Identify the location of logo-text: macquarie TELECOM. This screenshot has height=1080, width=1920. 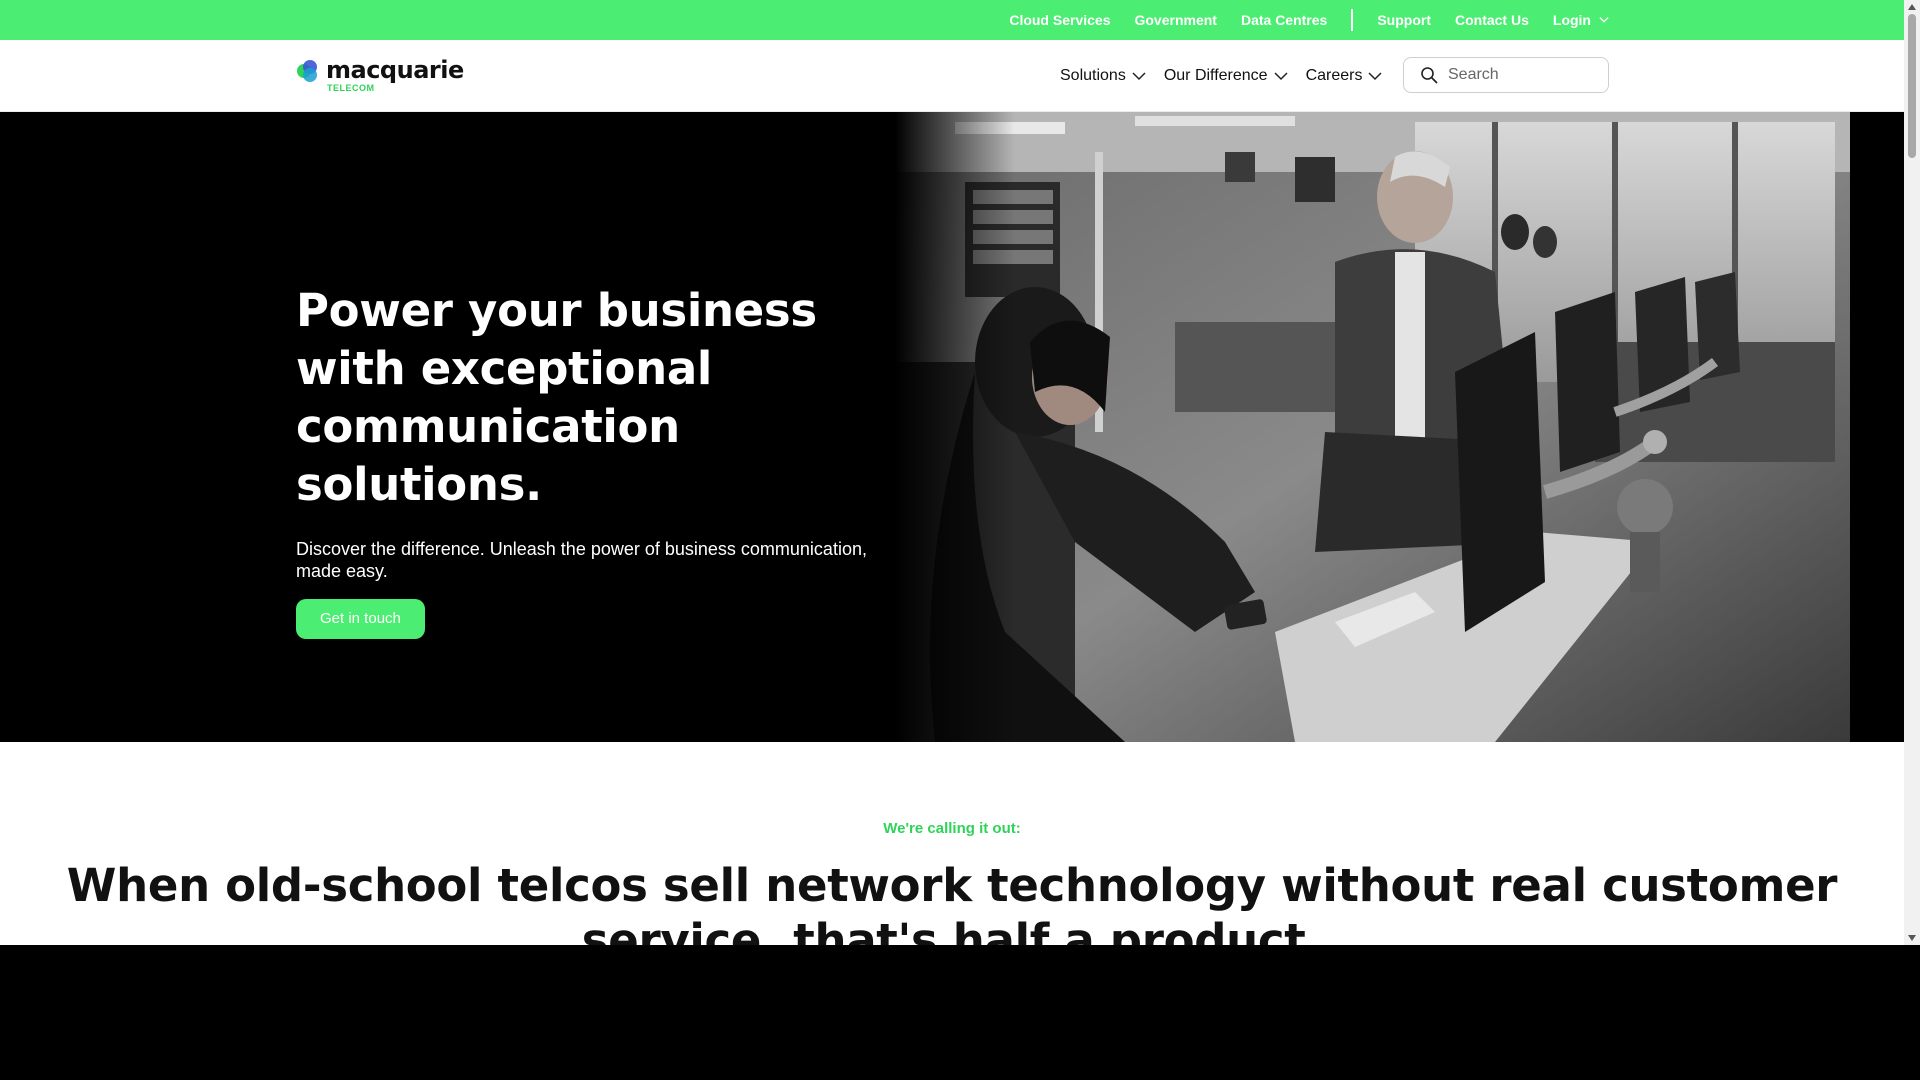
(395, 75).